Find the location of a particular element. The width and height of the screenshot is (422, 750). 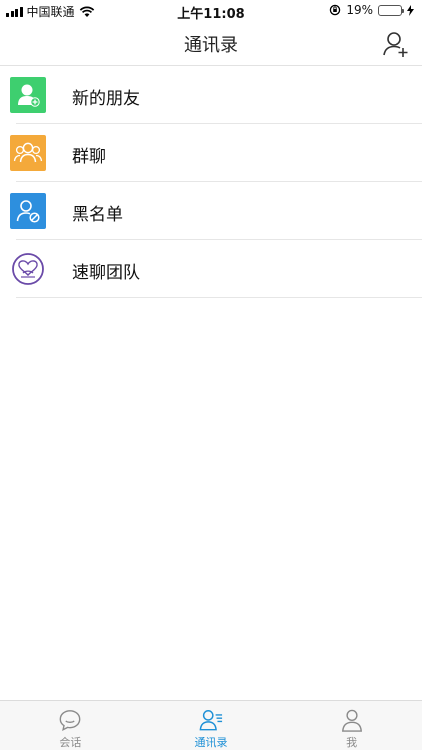

list-item-blacklist: 黑名单 is located at coordinates (211, 211).